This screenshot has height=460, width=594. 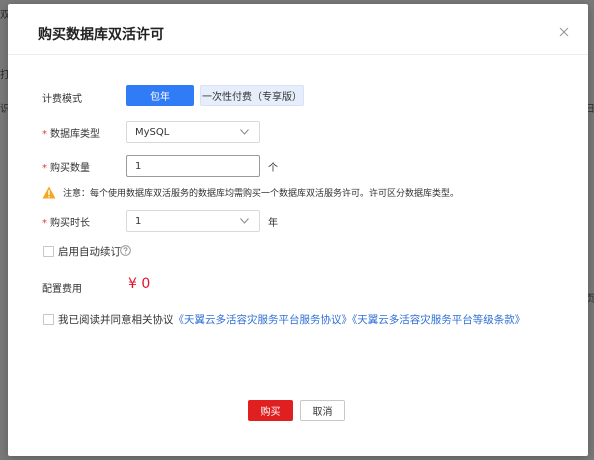 What do you see at coordinates (75, 134) in the screenshot?
I see `db-type-label-text: 数据库类型` at bounding box center [75, 134].